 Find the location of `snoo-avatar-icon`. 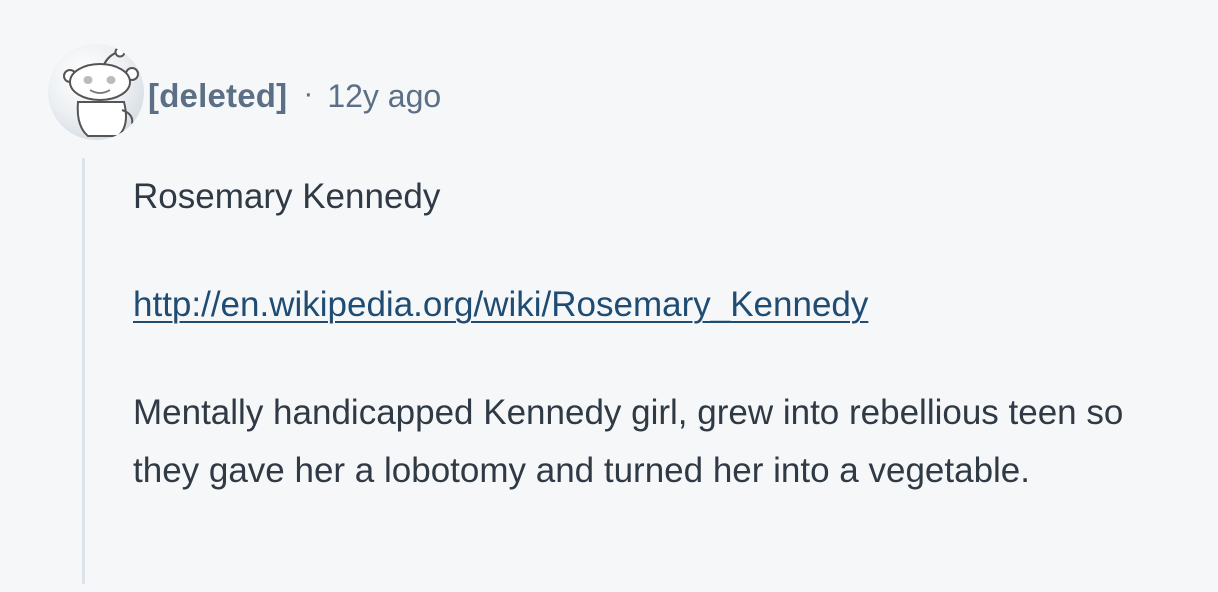

snoo-avatar-icon is located at coordinates (101, 91).